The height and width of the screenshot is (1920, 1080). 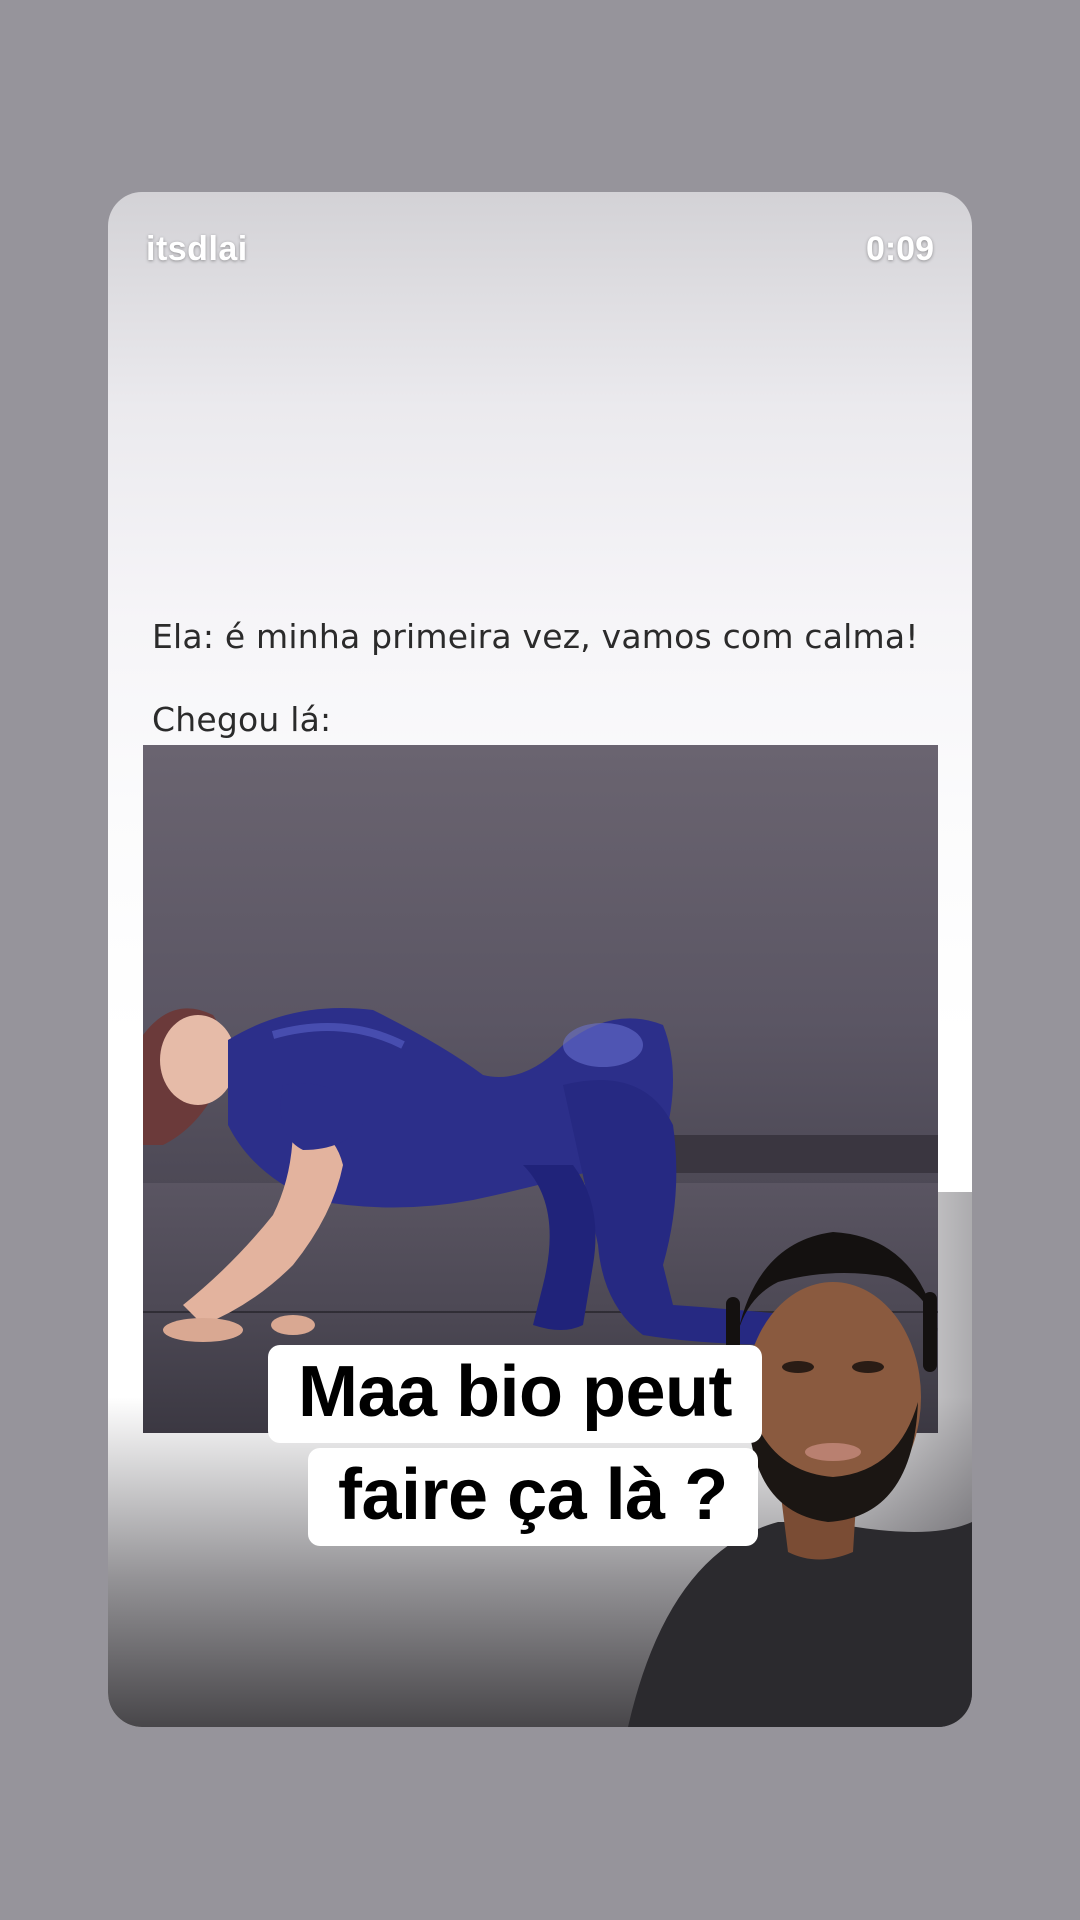 I want to click on username: itsdlai, so click(x=197, y=249).